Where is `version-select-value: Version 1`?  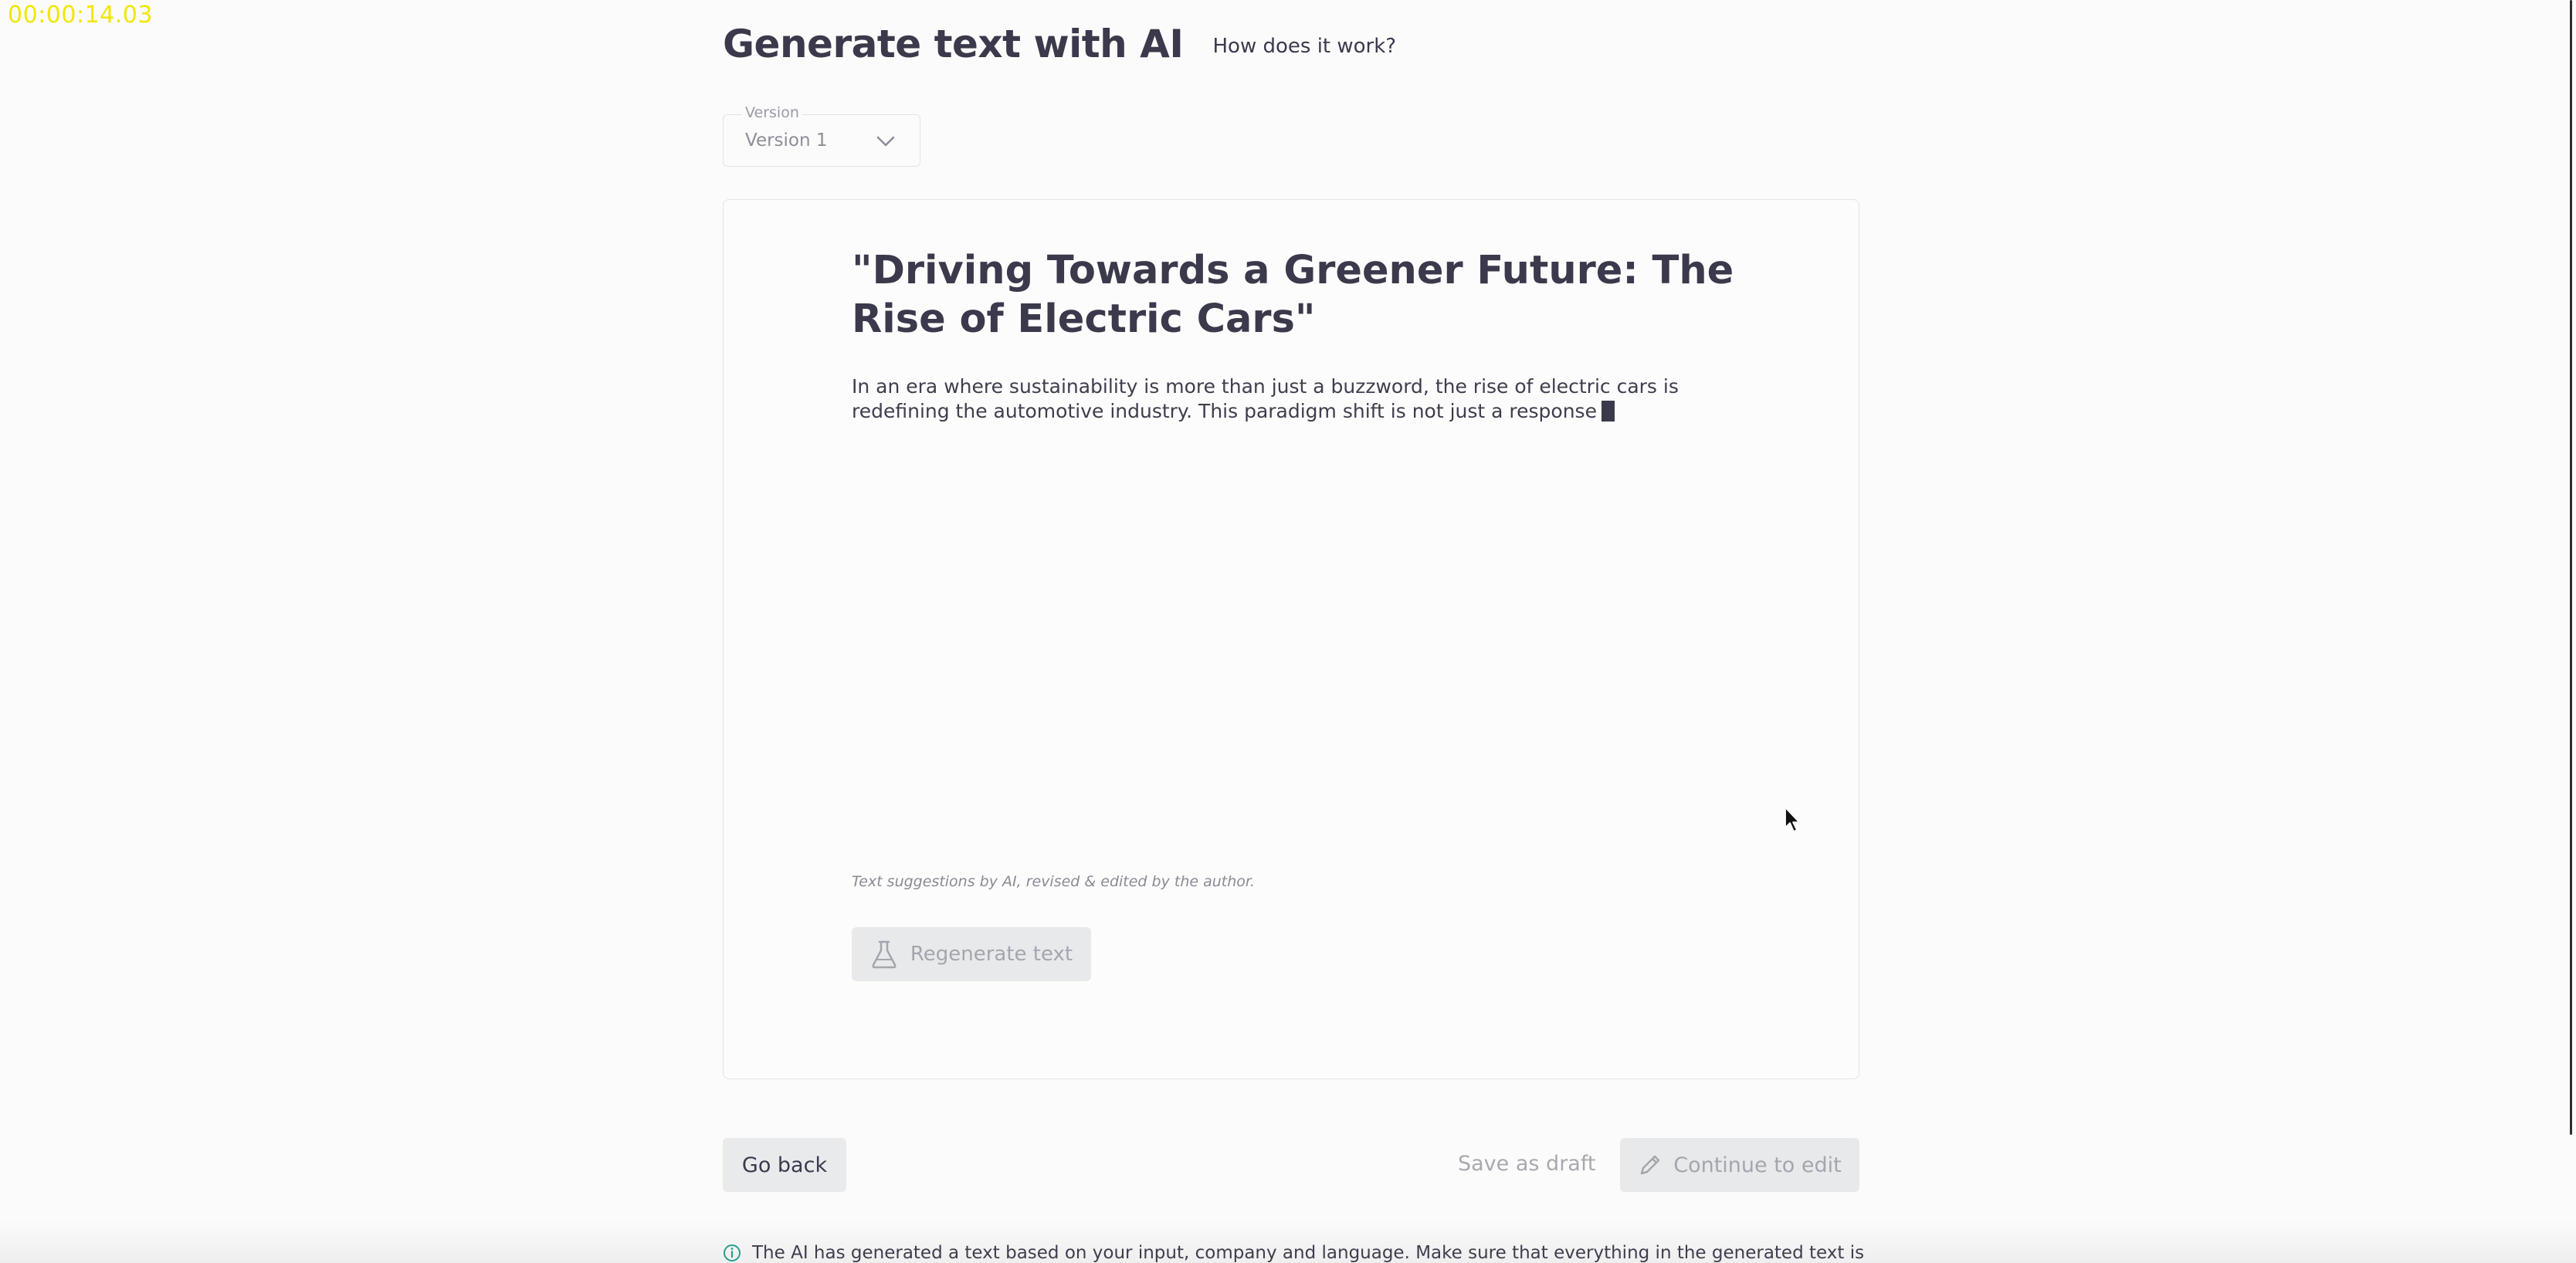 version-select-value: Version 1 is located at coordinates (786, 141).